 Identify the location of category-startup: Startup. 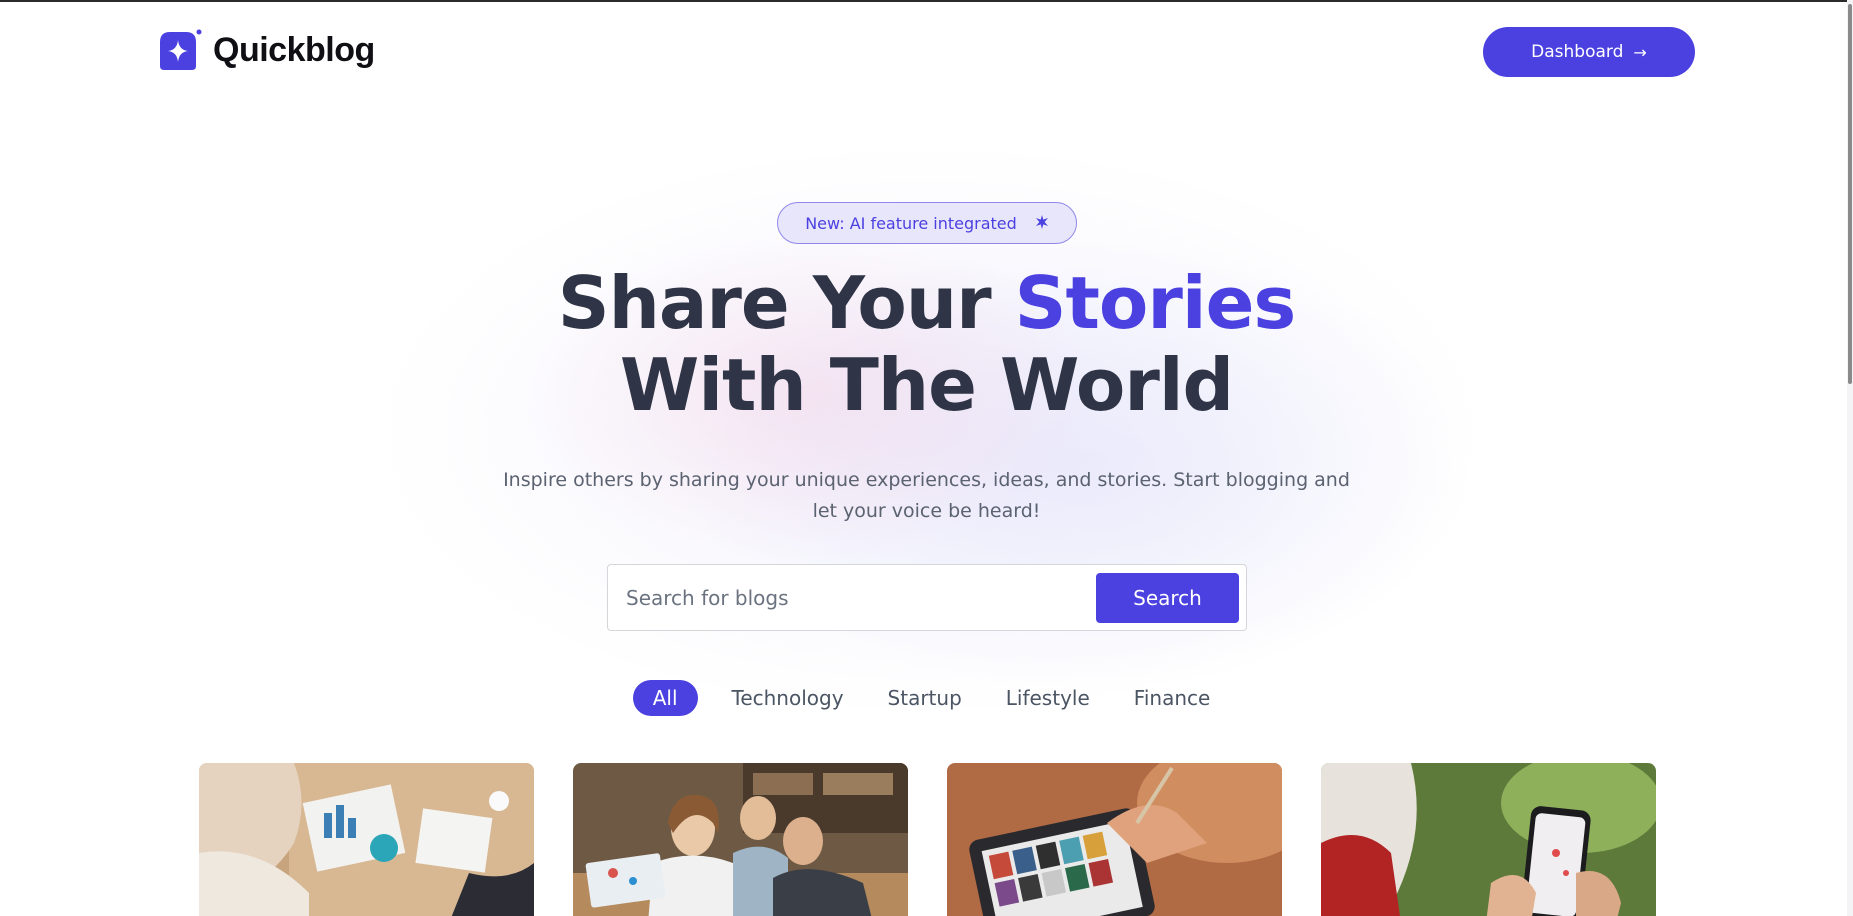
(925, 698).